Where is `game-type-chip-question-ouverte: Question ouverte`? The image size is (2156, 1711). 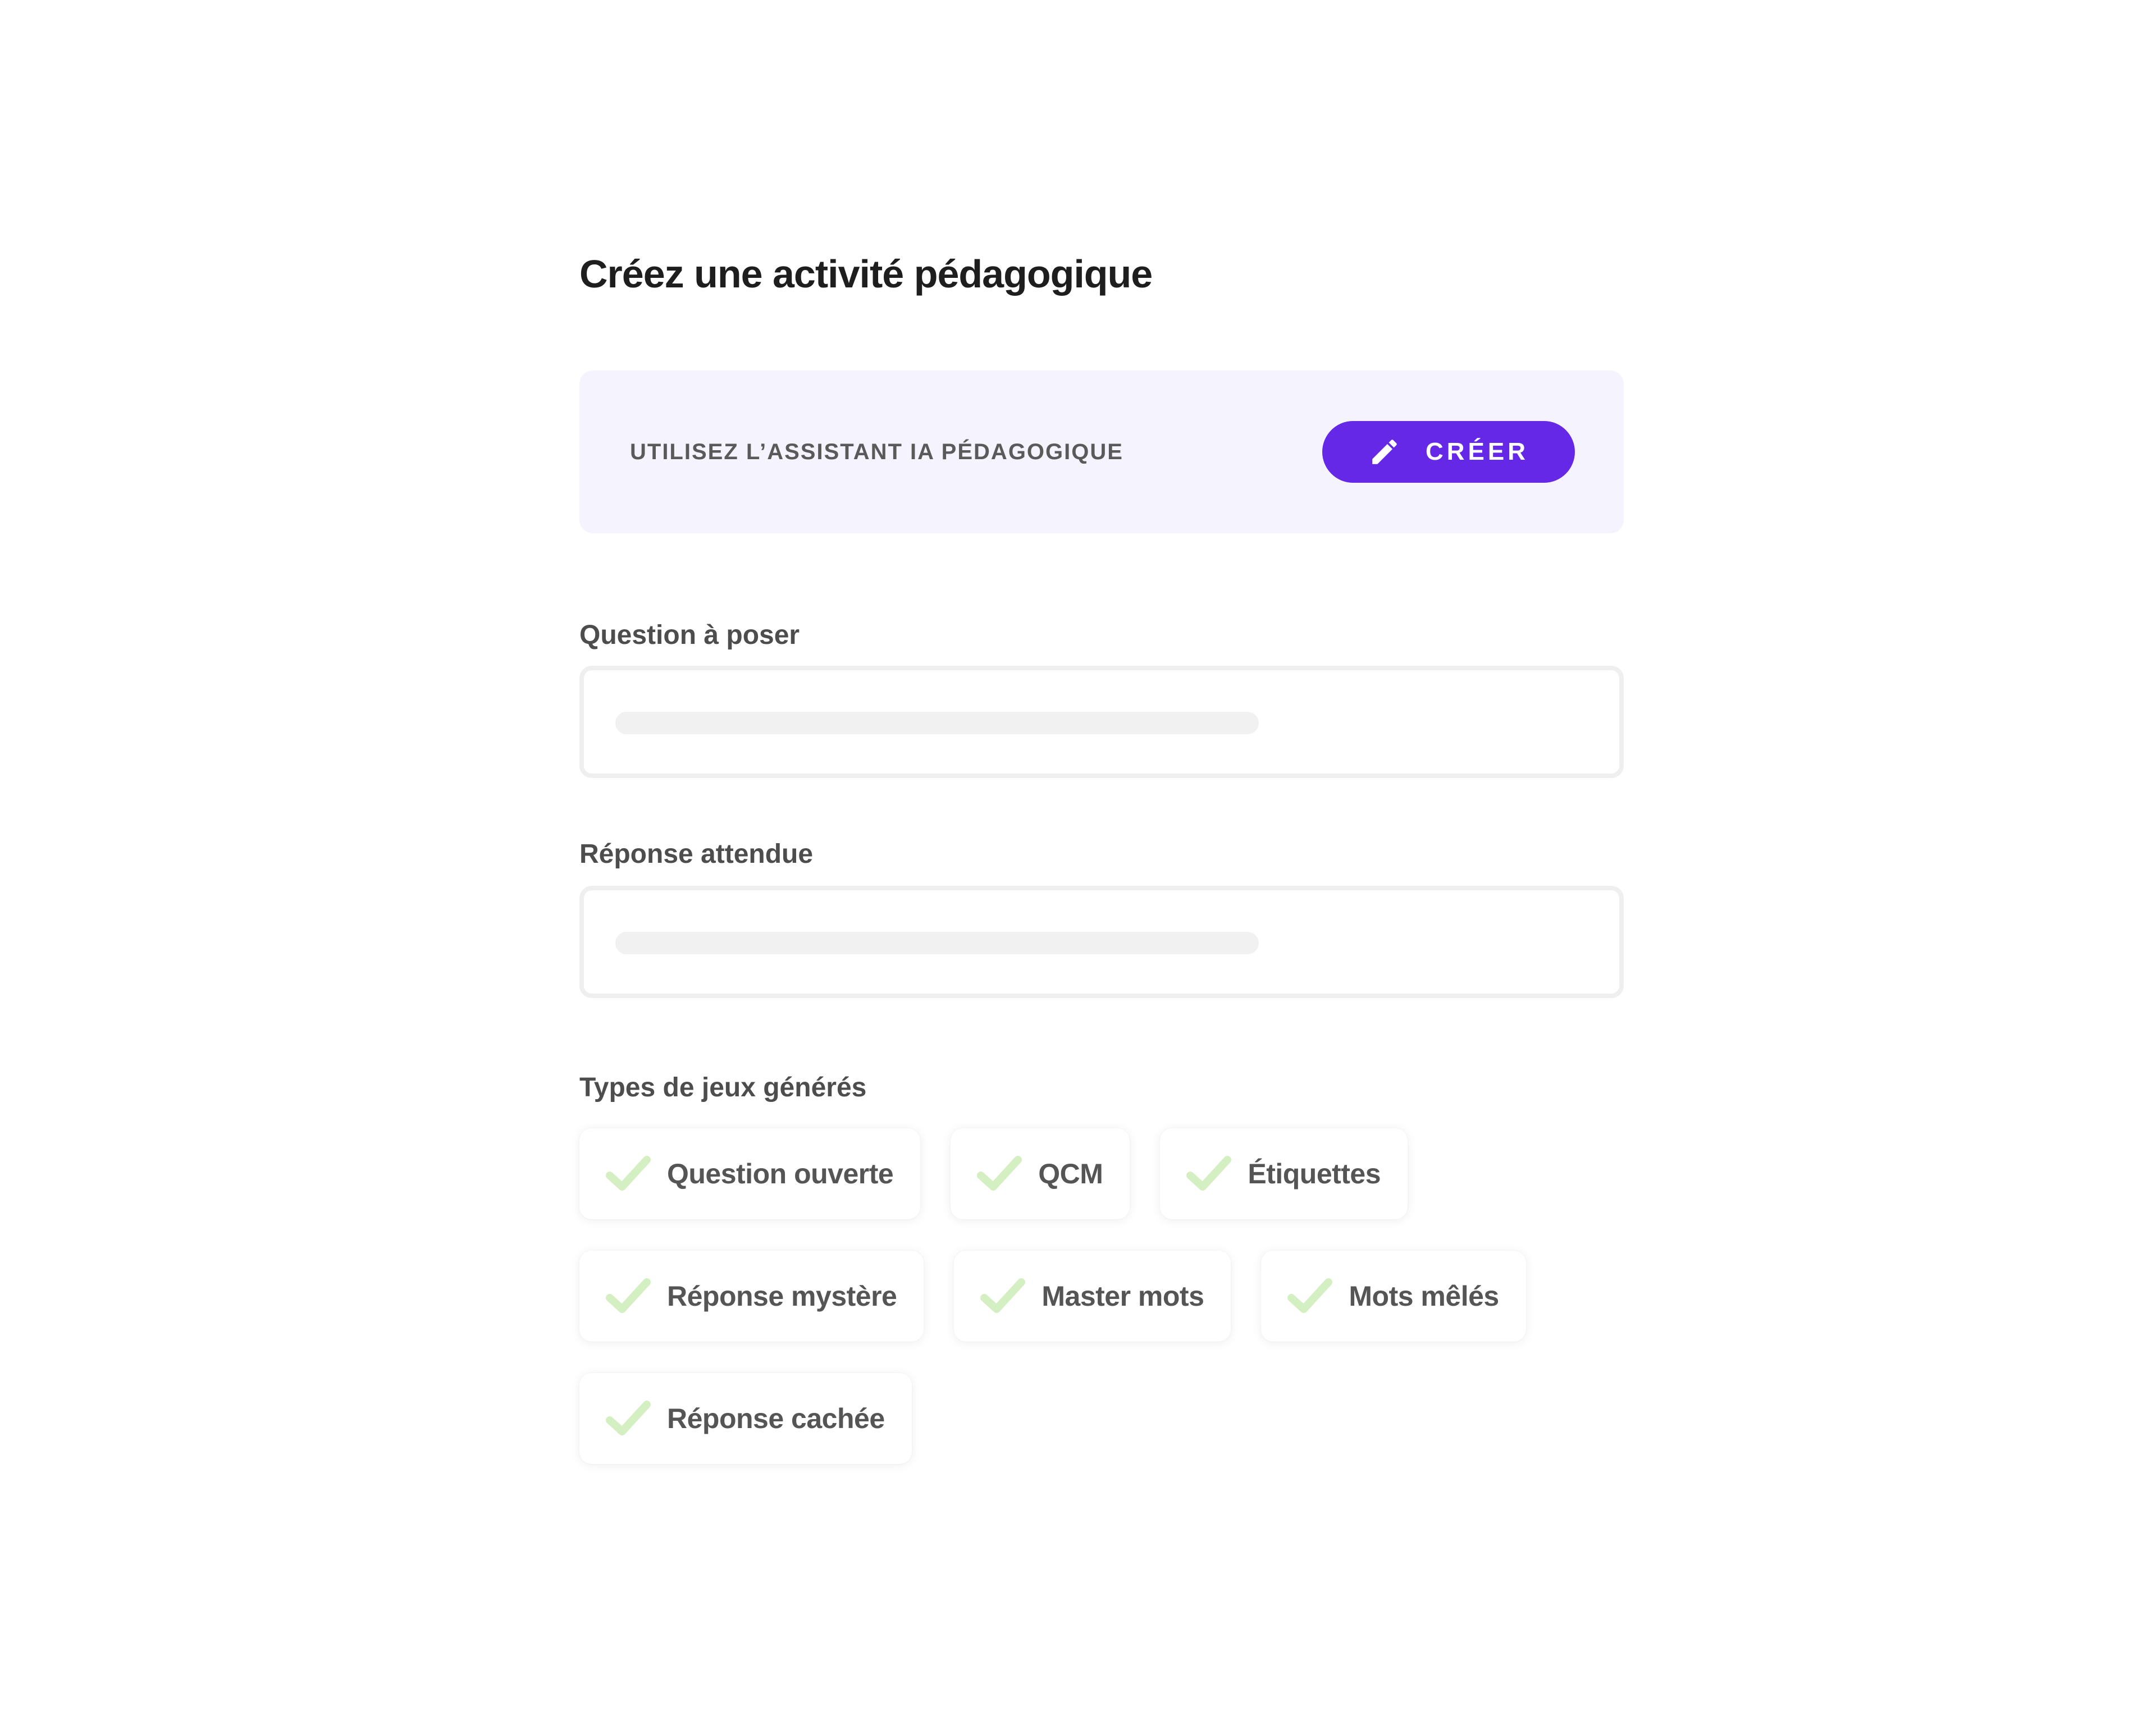 game-type-chip-question-ouverte: Question ouverte is located at coordinates (750, 1174).